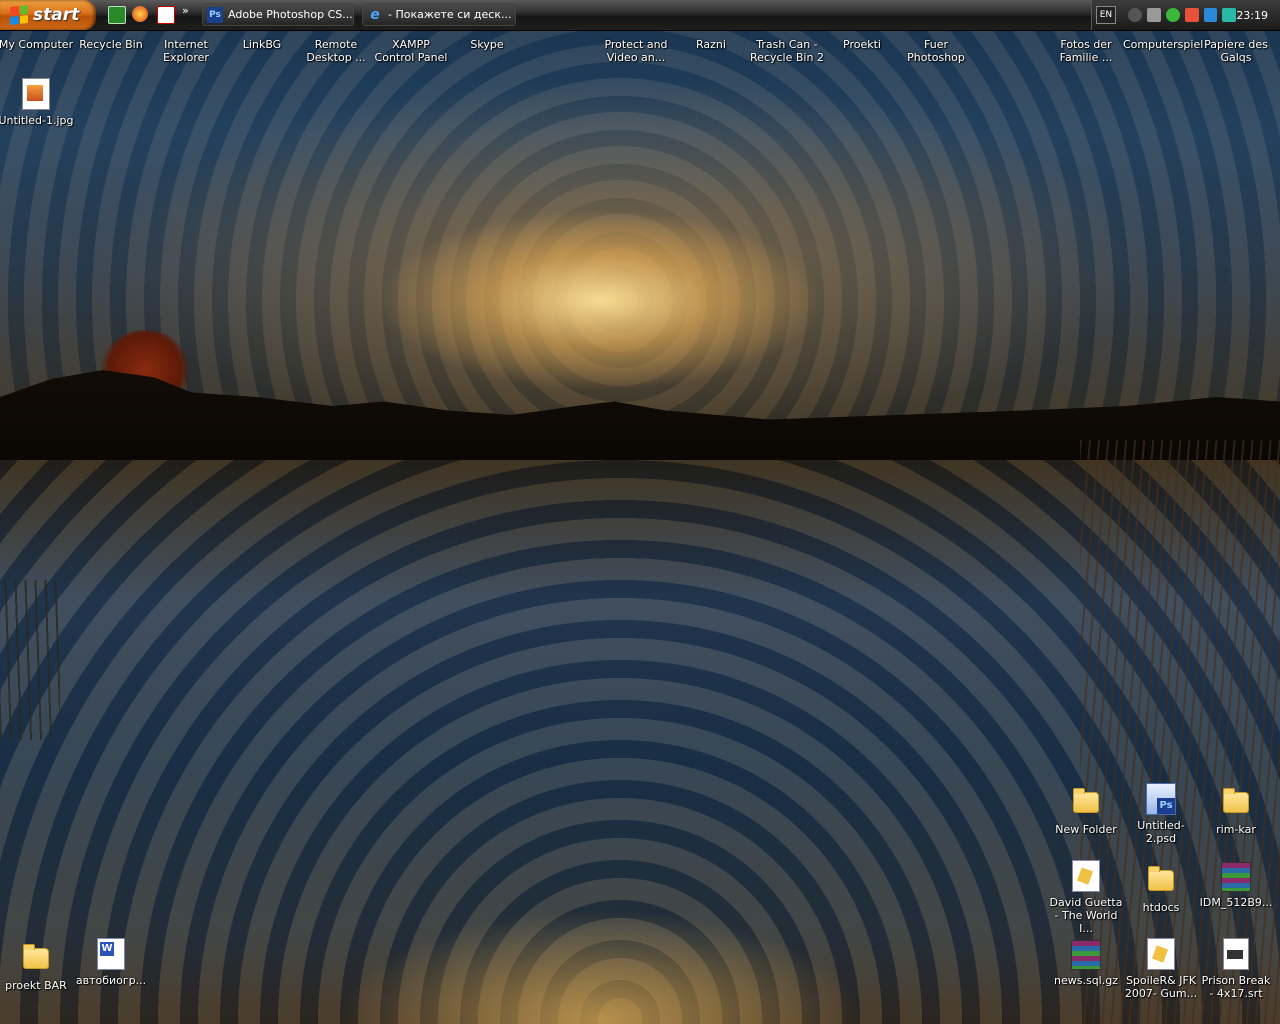  I want to click on quicklaunch-firefox-icon, so click(140, 14).